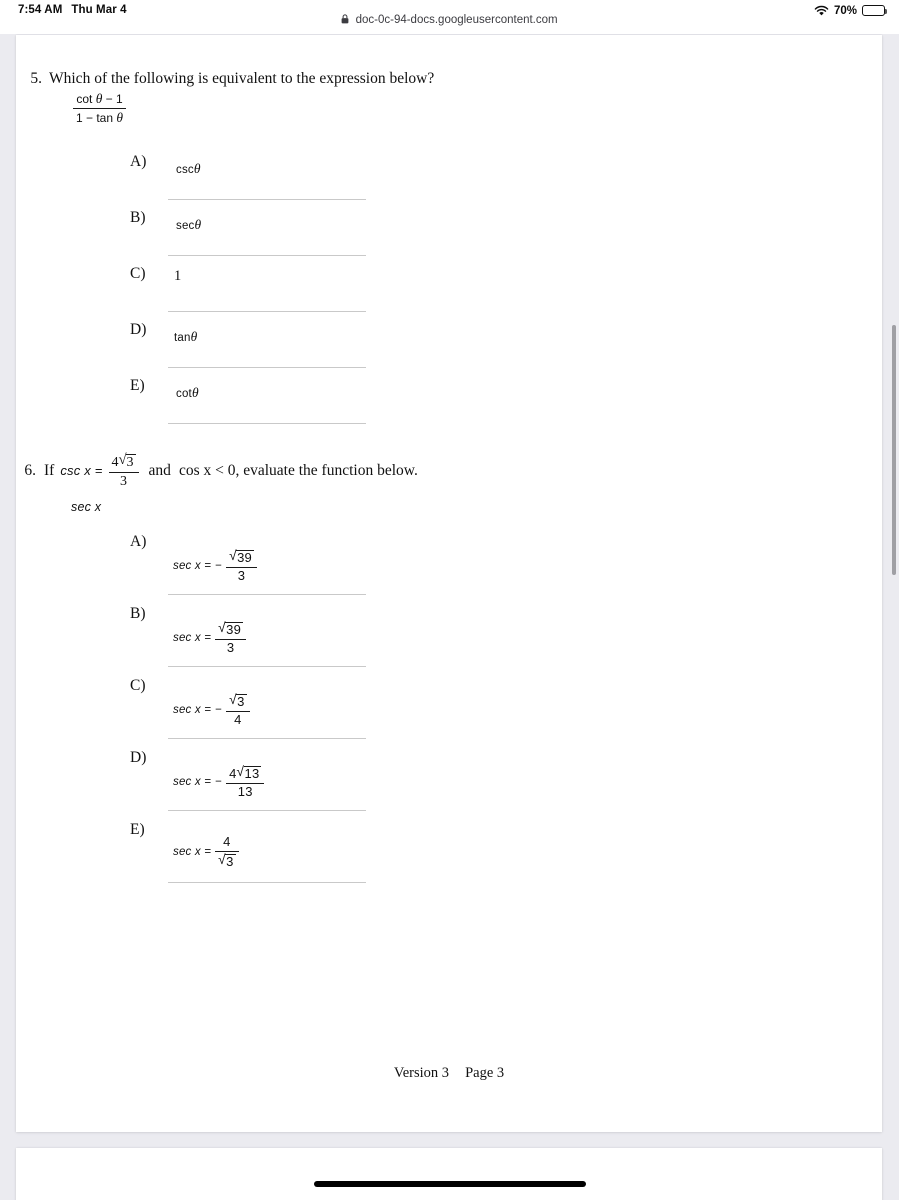  I want to click on answer-line-6-a, so click(267, 594).